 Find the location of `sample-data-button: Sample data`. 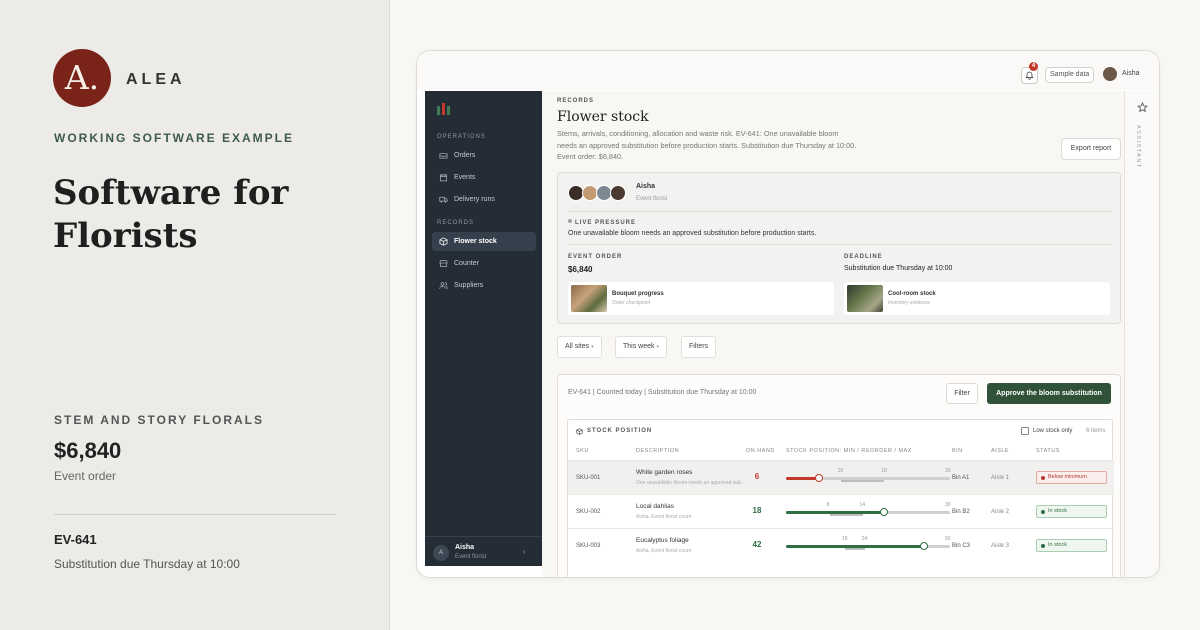

sample-data-button: Sample data is located at coordinates (1070, 75).